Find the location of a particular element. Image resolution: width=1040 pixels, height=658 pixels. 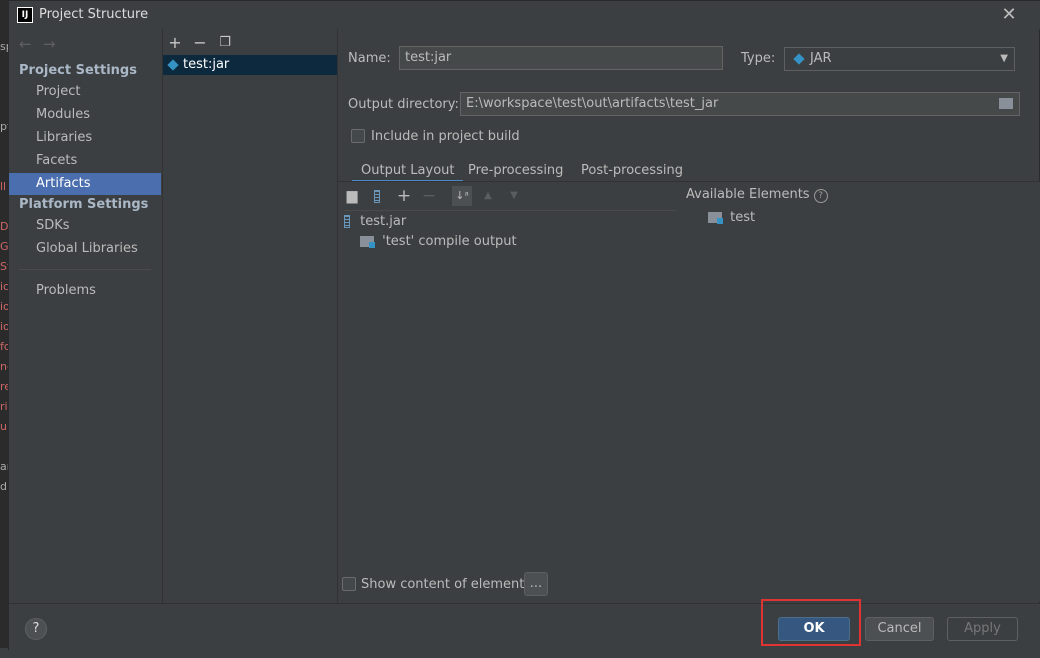

browse-folder-icon is located at coordinates (1006, 103).